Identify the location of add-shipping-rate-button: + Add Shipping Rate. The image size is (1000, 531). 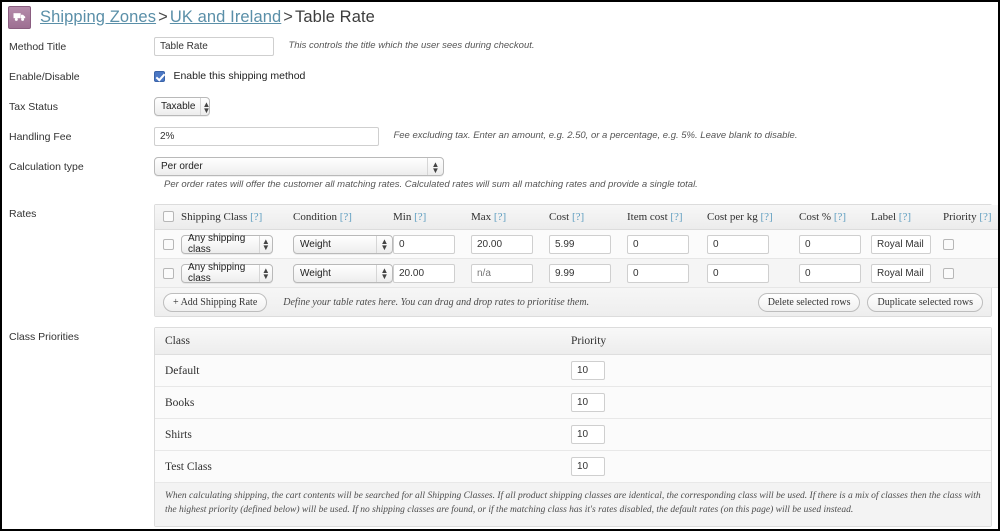
(215, 302).